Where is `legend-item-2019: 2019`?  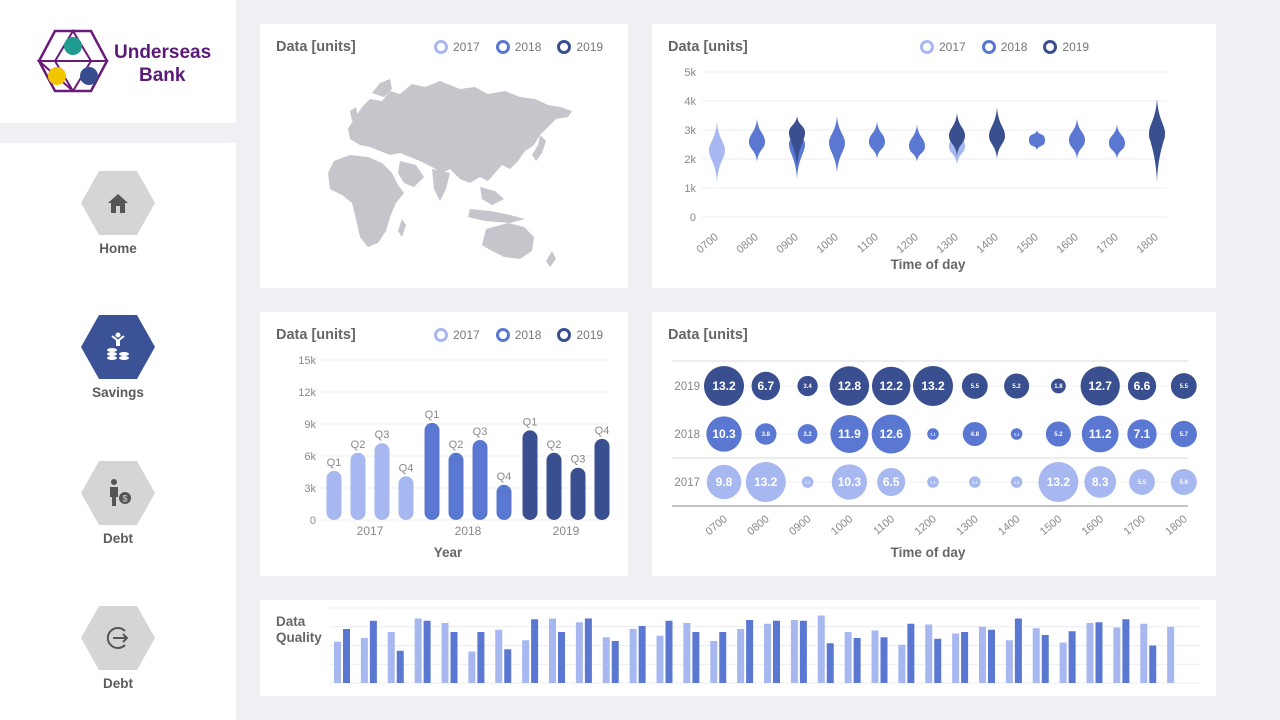 legend-item-2019: 2019 is located at coordinates (580, 47).